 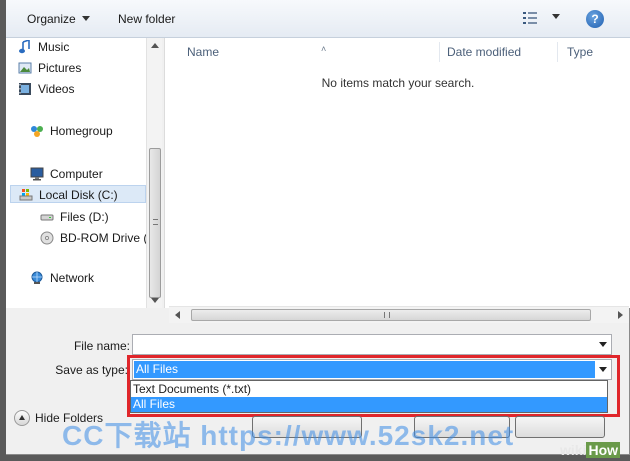 I want to click on nav-item-label: Network, so click(x=72, y=278).